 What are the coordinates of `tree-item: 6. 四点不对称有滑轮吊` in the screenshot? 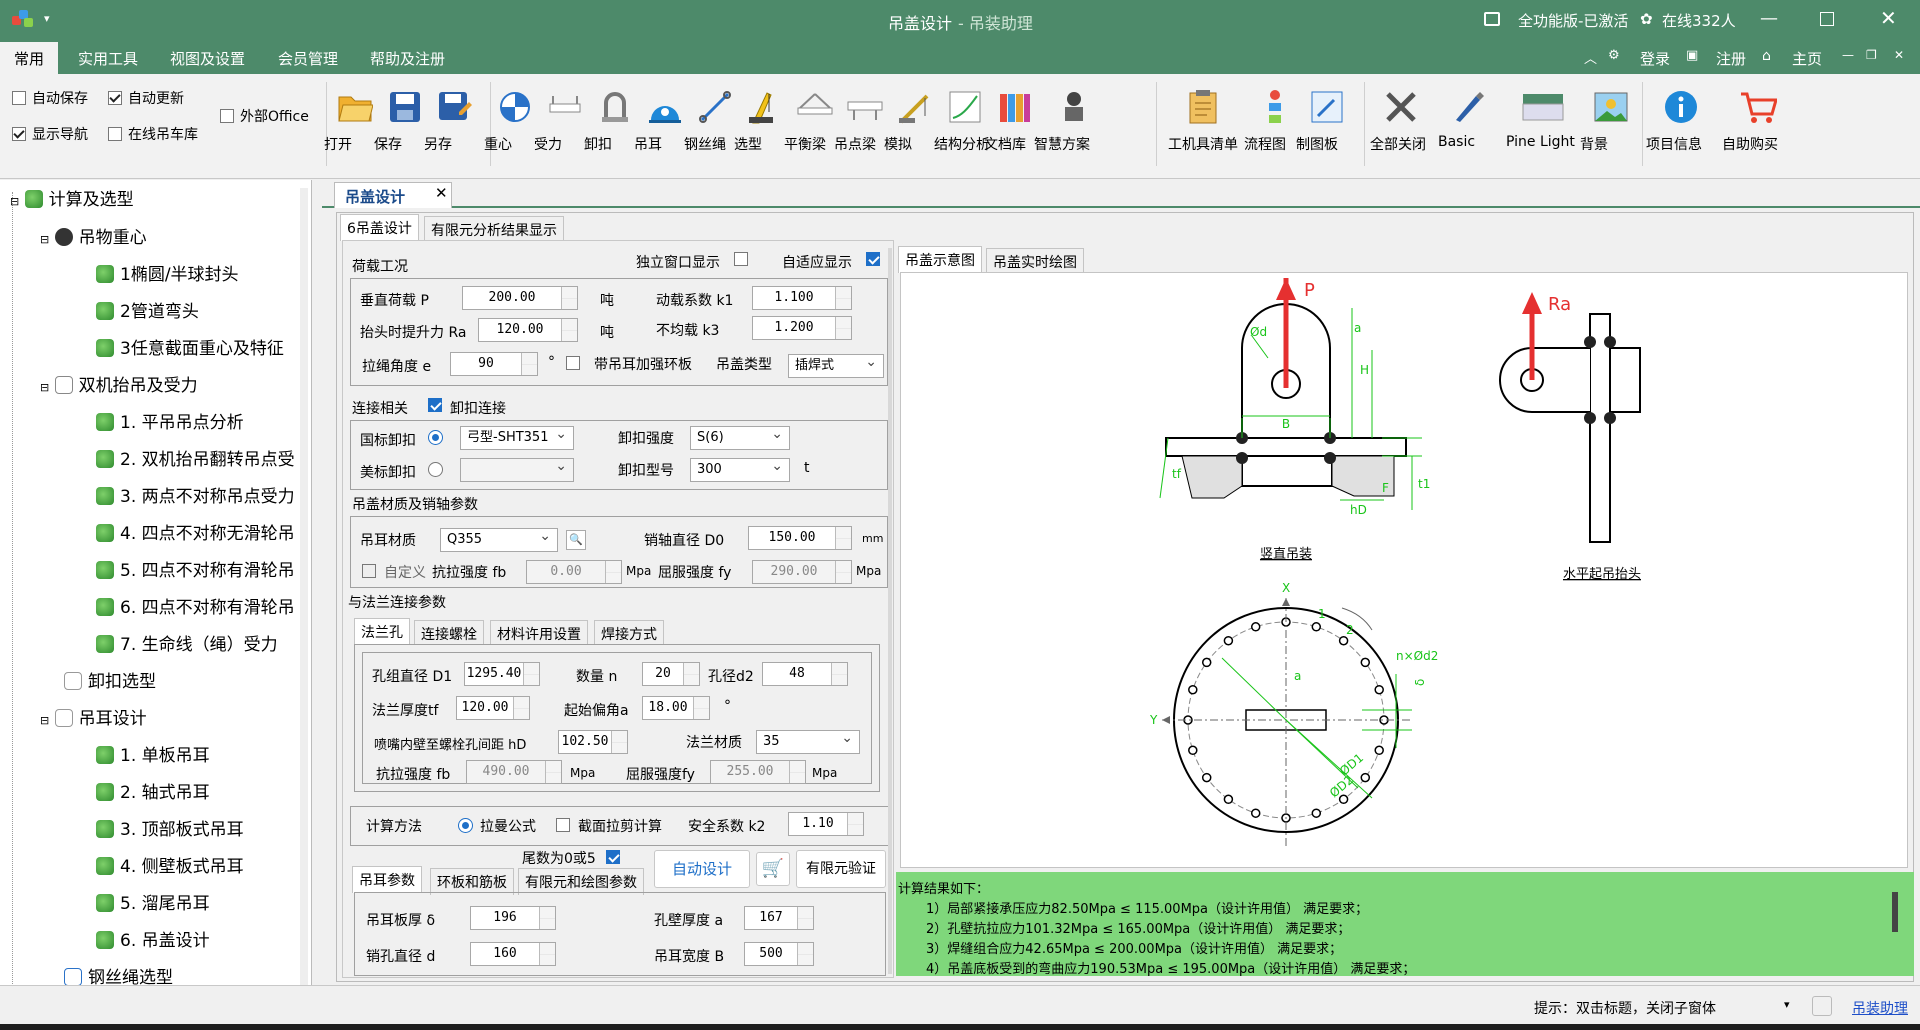 It's located at (195, 608).